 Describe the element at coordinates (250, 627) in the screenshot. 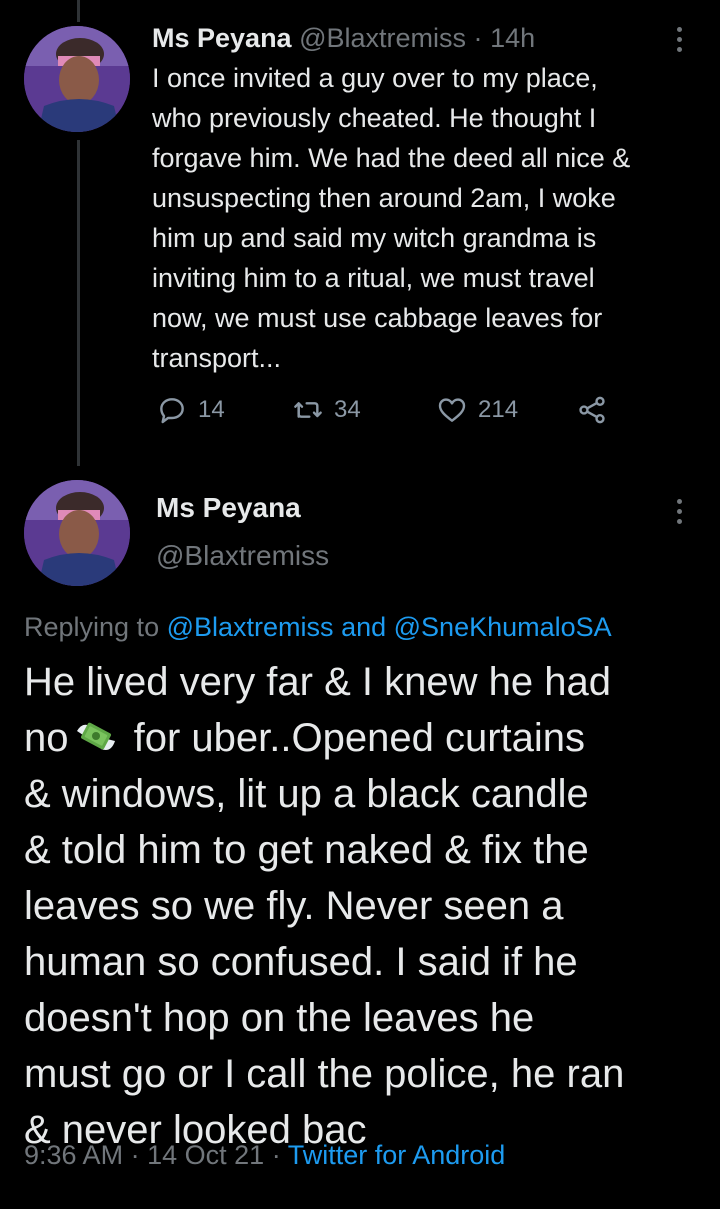

I see `mention-link: @Blaxtremiss` at that location.